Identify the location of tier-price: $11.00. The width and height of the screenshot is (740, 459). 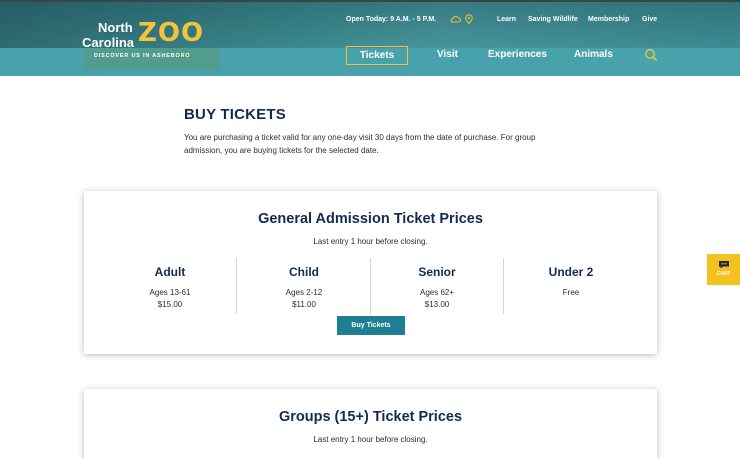
(304, 304).